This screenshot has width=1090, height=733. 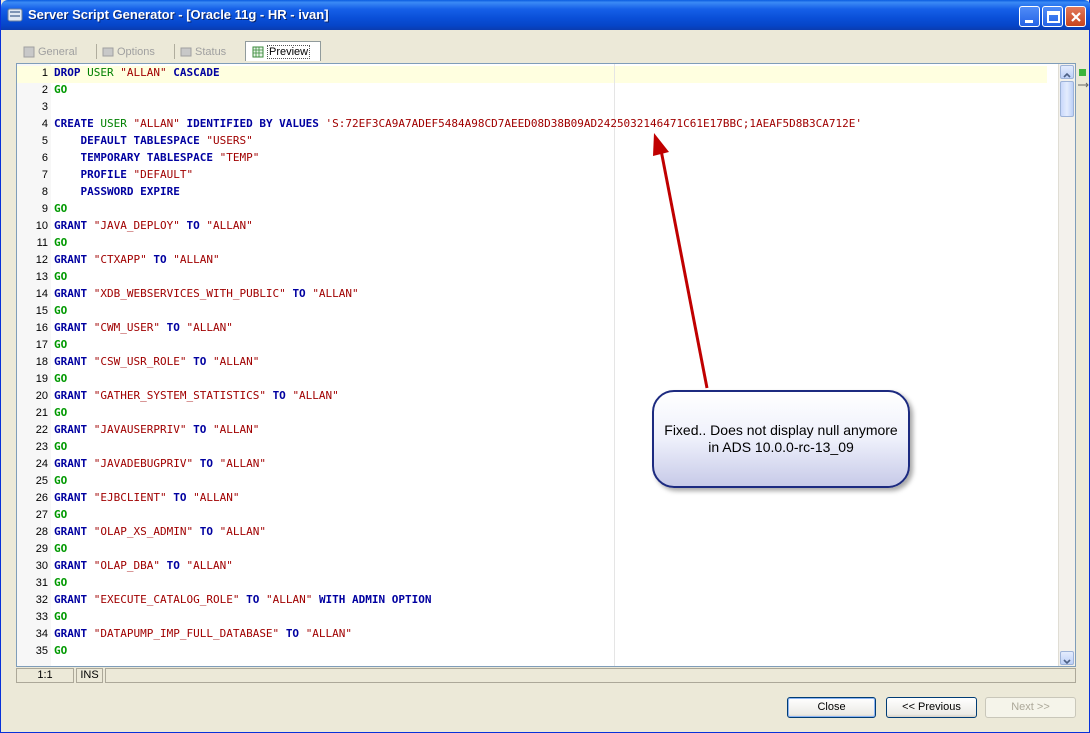 I want to click on code-text: TEMPORARY TABLESPACE "TEMP", so click(x=157, y=157).